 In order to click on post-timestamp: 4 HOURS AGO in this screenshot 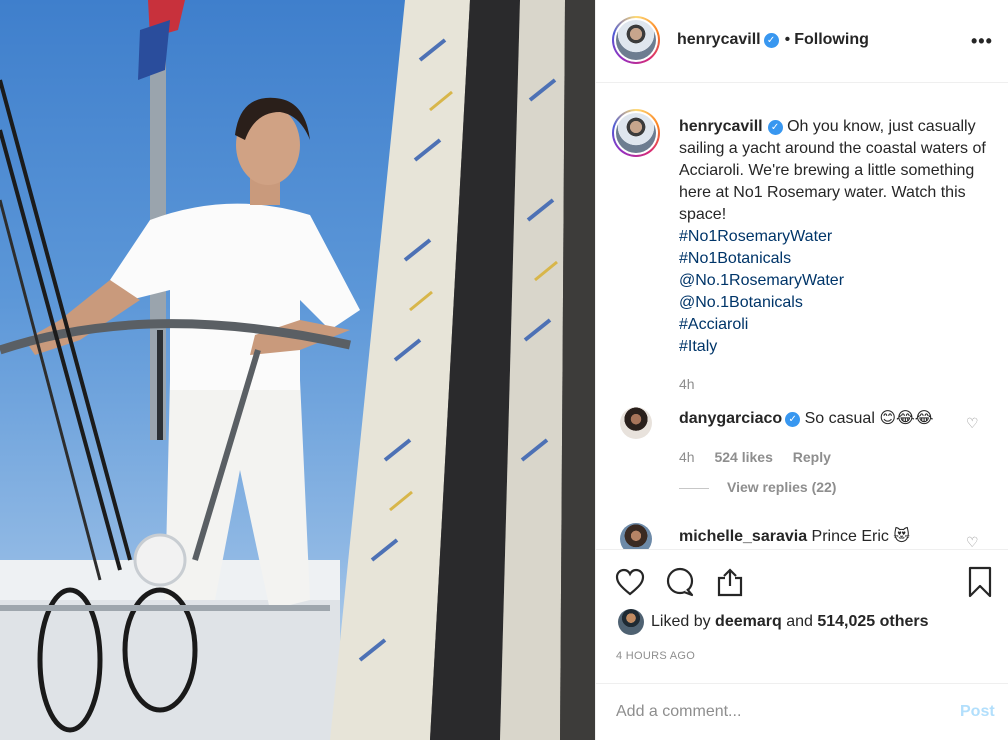, I will do `click(655, 656)`.